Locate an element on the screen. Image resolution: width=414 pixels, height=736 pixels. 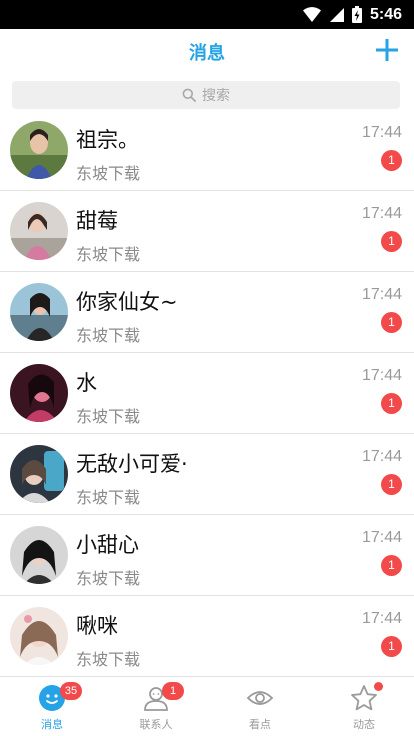
search-bar: 搜索 is located at coordinates (206, 95).